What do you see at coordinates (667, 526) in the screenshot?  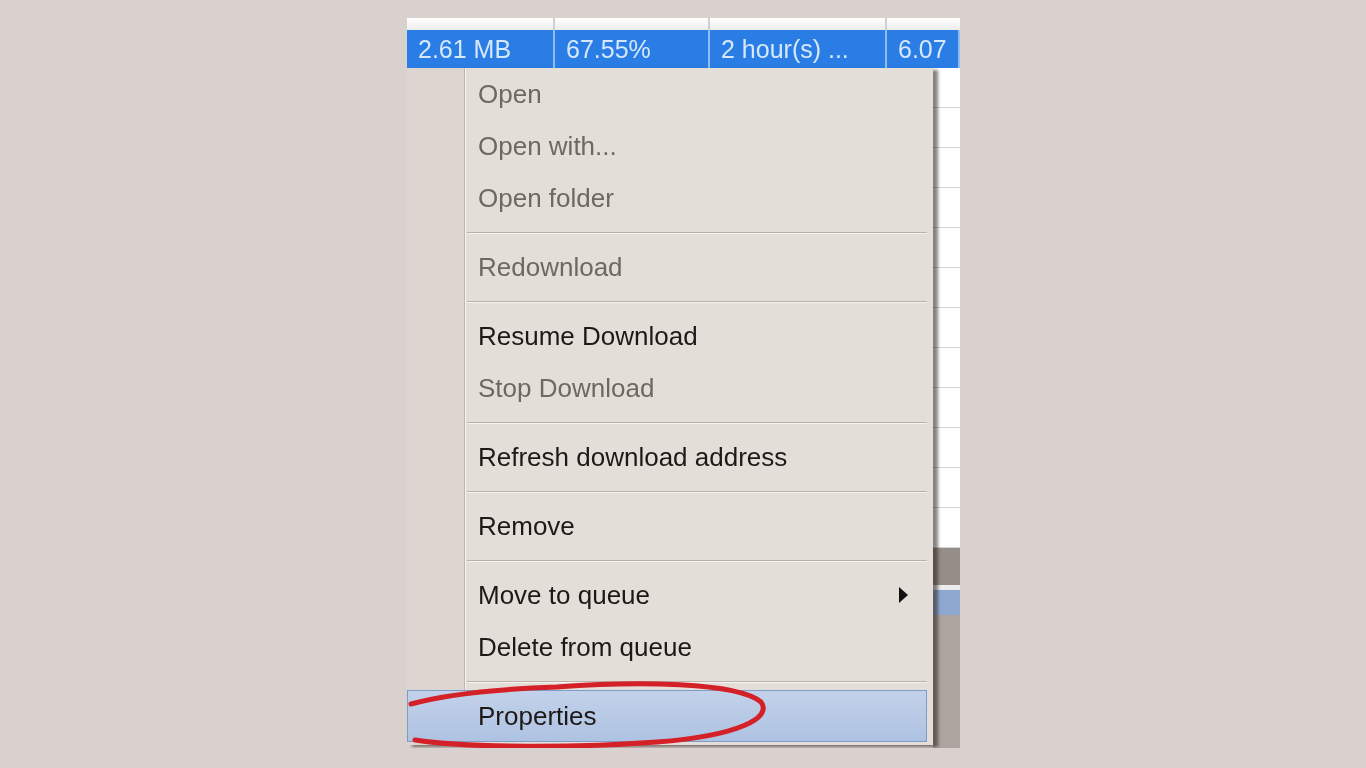 I see `menu-item: Remove` at bounding box center [667, 526].